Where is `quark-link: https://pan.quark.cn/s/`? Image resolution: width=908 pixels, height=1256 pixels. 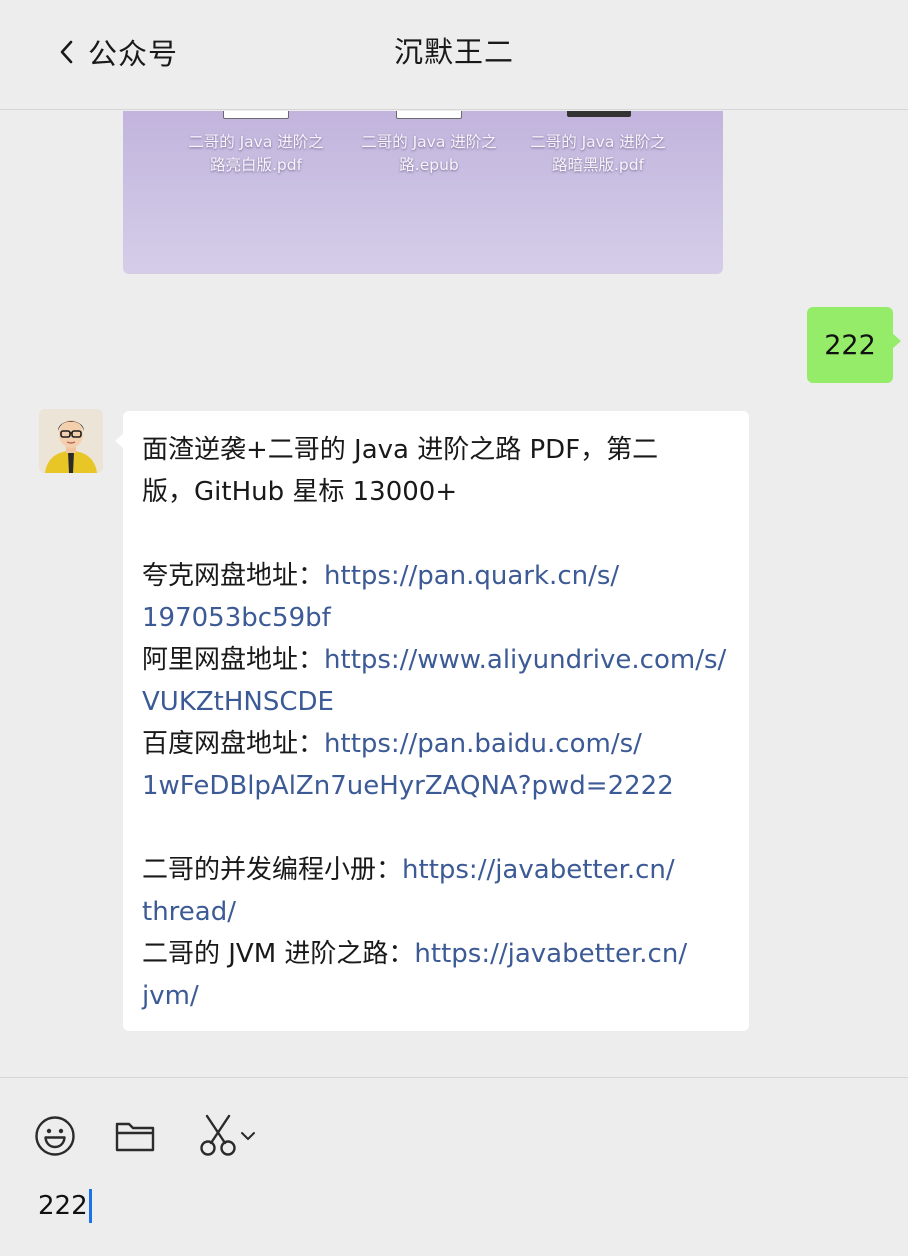 quark-link: https://pan.quark.cn/s/ is located at coordinates (471, 576).